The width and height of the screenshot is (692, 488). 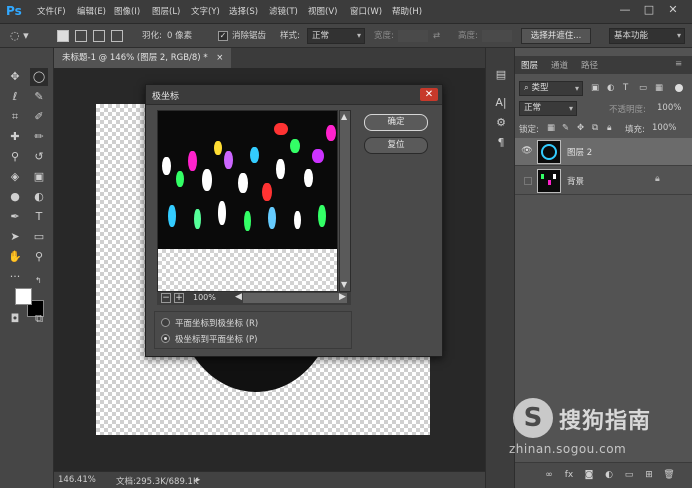 What do you see at coordinates (165, 338) in the screenshot?
I see `radio-polar-to-rectangular` at bounding box center [165, 338].